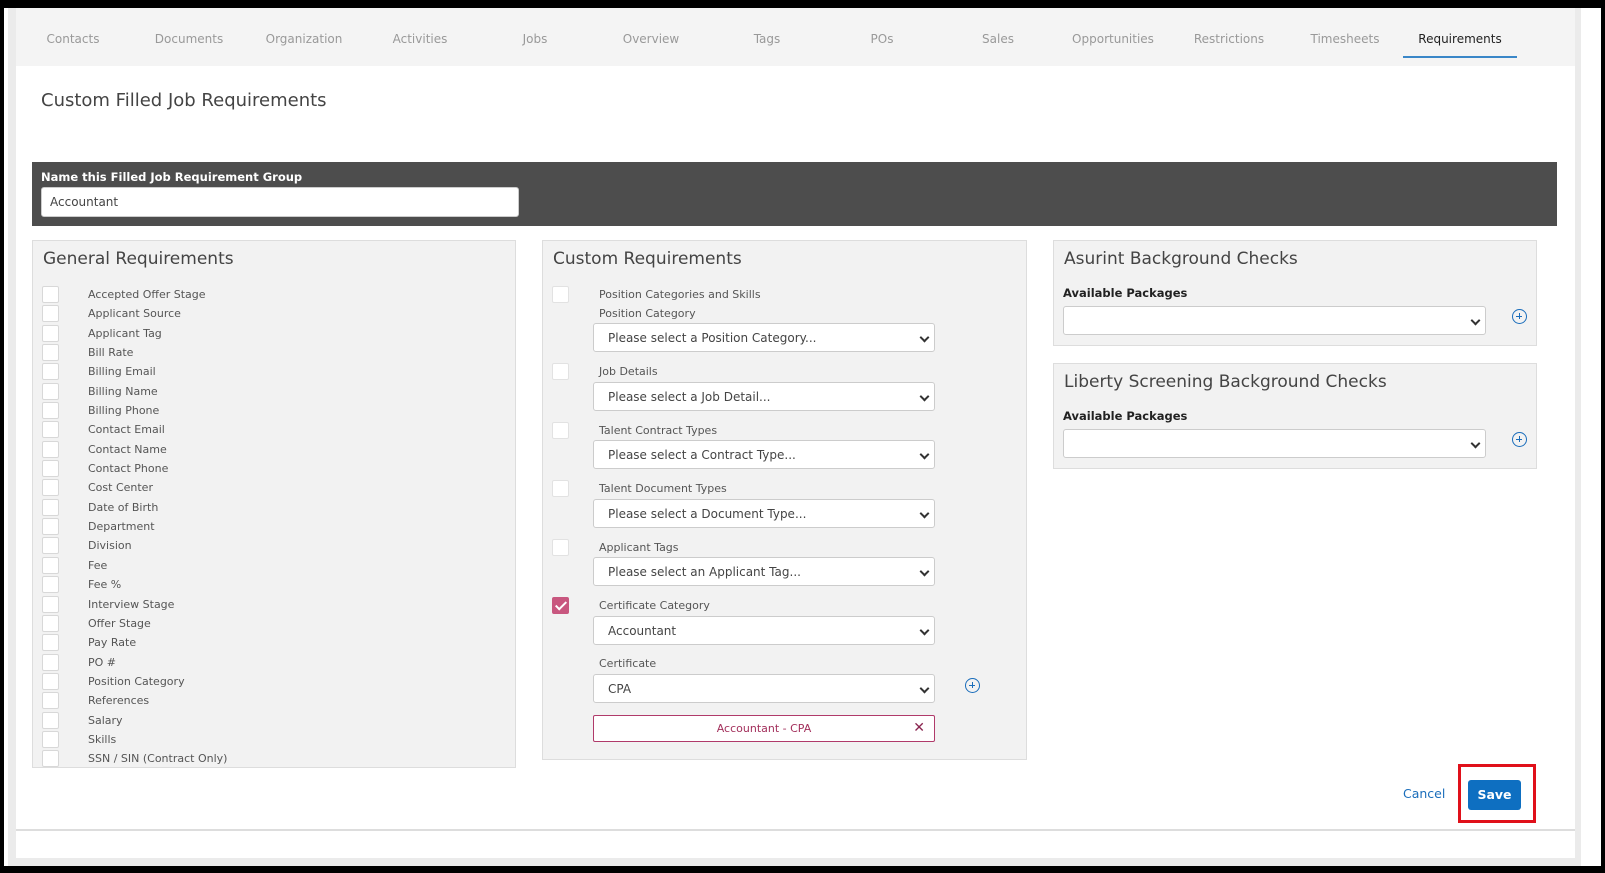 This screenshot has width=1605, height=873. Describe the element at coordinates (184, 100) in the screenshot. I see `page-title: Custom Filled Job Requirements` at that location.